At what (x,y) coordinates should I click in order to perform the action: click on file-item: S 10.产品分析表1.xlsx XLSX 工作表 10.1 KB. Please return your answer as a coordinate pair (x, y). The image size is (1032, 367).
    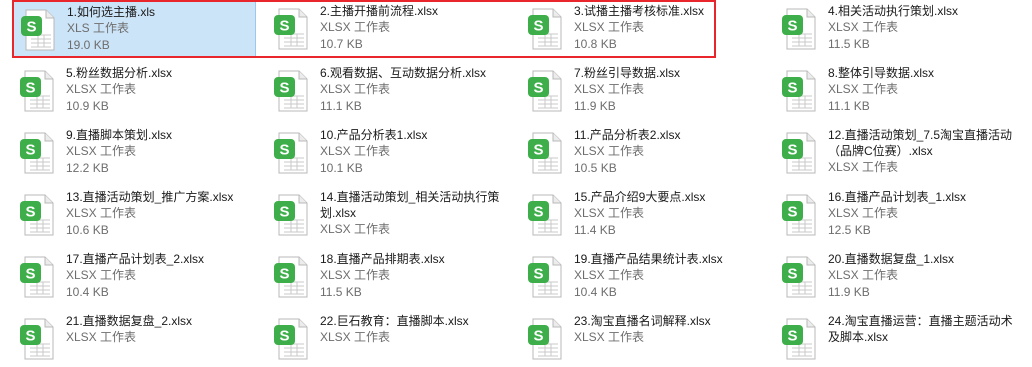
    Looking at the image, I should click on (389, 153).